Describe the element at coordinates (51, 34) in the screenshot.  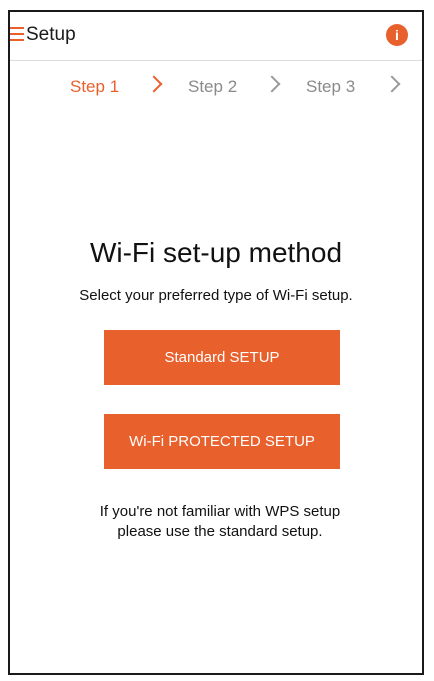
I see `app-title: Setup` at that location.